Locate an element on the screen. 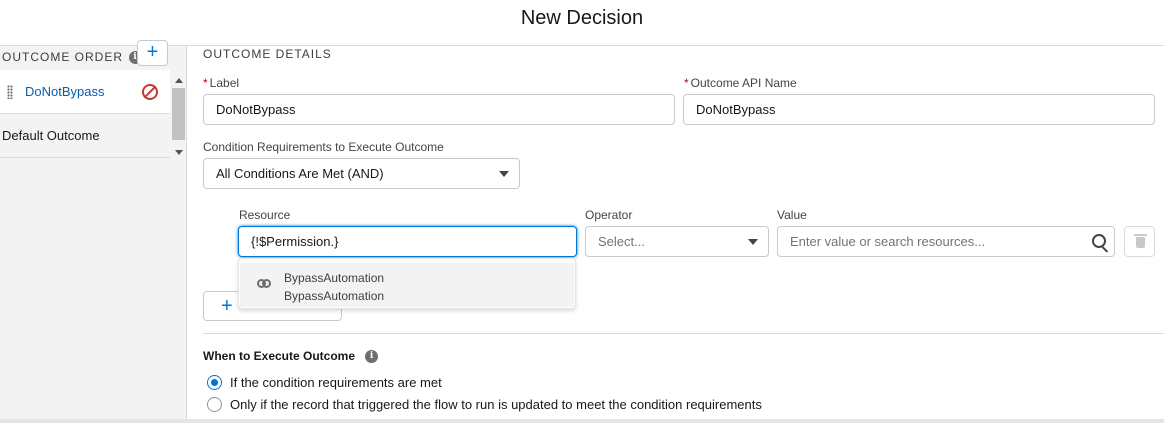 The image size is (1164, 423). outcome-order-label: OUTCOME ORDER is located at coordinates (62, 57).